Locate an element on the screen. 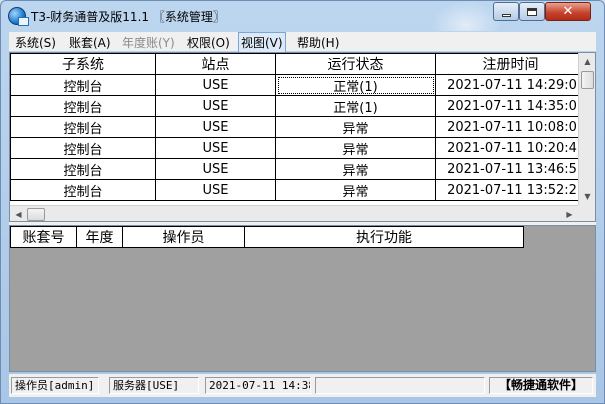 The height and width of the screenshot is (404, 605). status-datetime: 2021-07-11 14:38 is located at coordinates (258, 385).